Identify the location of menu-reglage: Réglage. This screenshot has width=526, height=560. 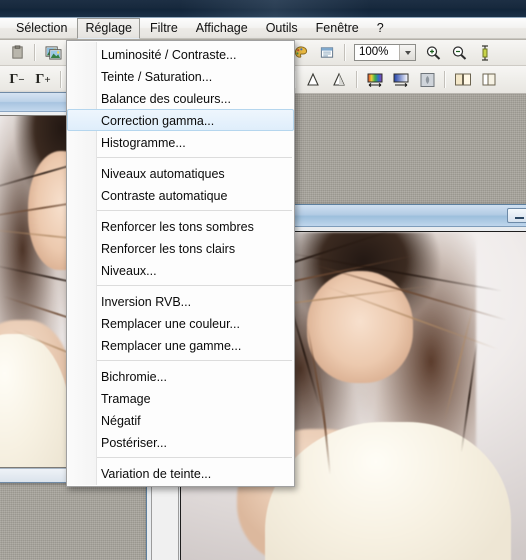
(109, 28).